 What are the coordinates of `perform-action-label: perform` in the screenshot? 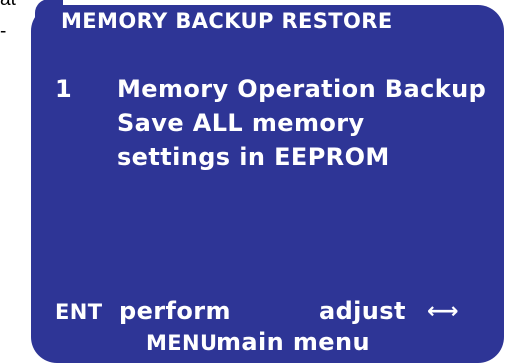 It's located at (175, 311).